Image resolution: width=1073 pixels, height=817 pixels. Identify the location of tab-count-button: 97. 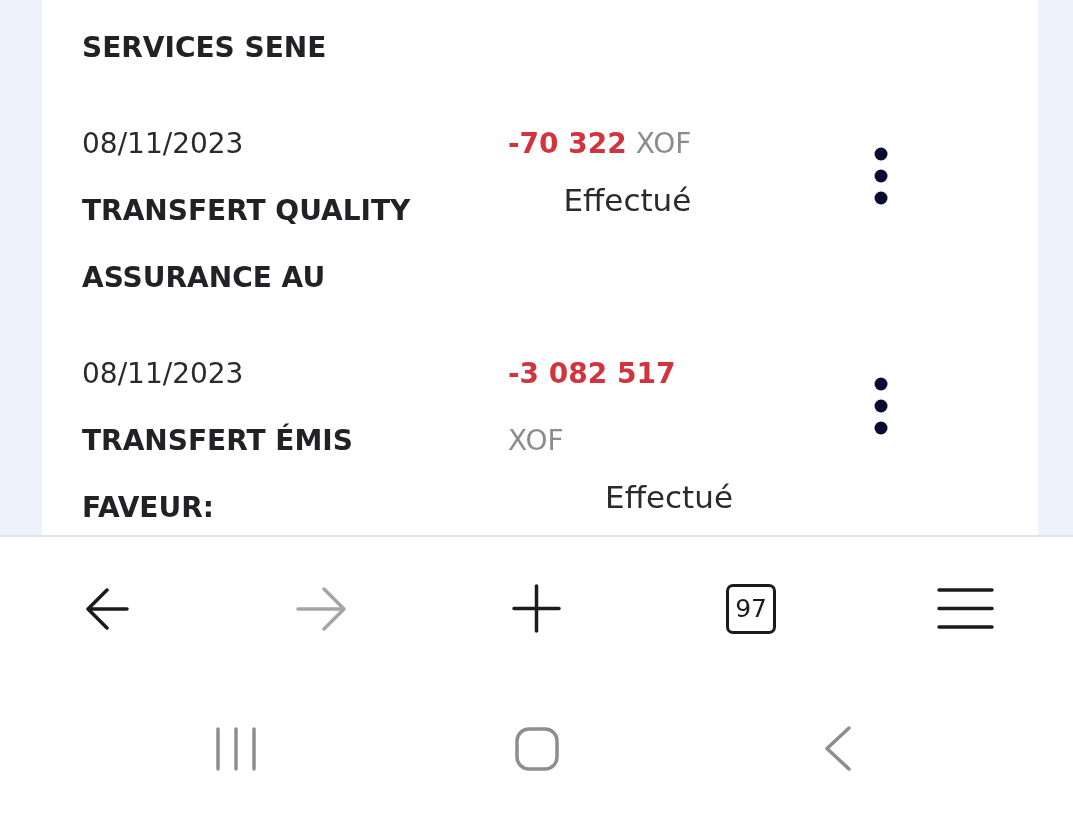
(751, 608).